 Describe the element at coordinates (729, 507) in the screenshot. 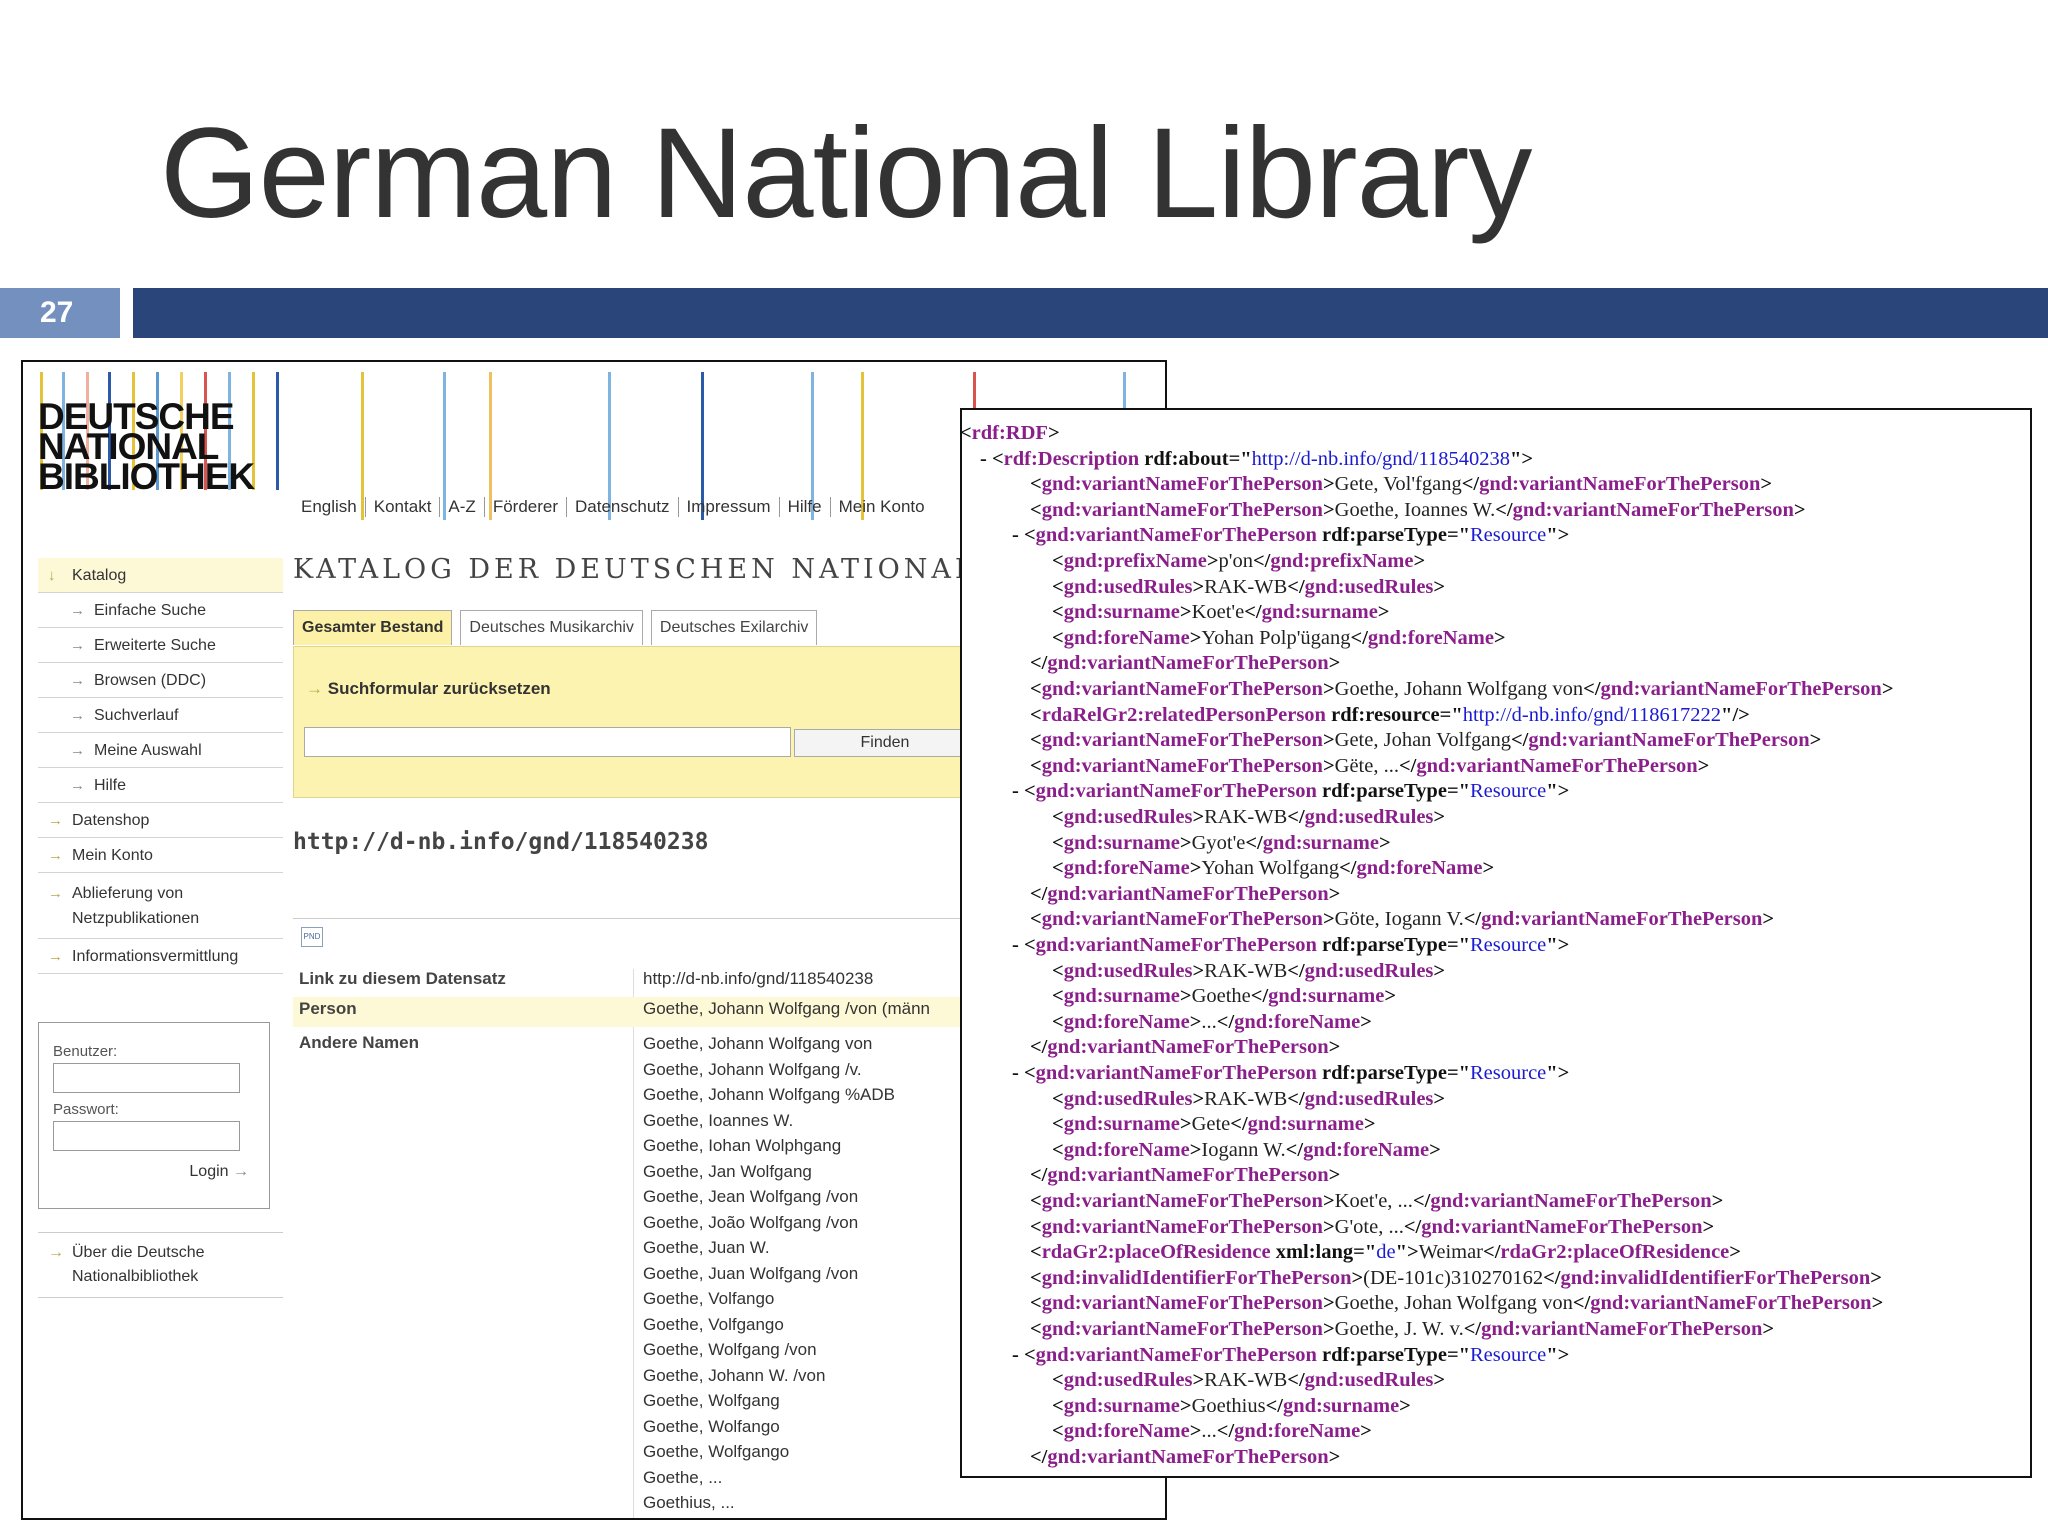

I see `nav-impressum: Impressum` at that location.